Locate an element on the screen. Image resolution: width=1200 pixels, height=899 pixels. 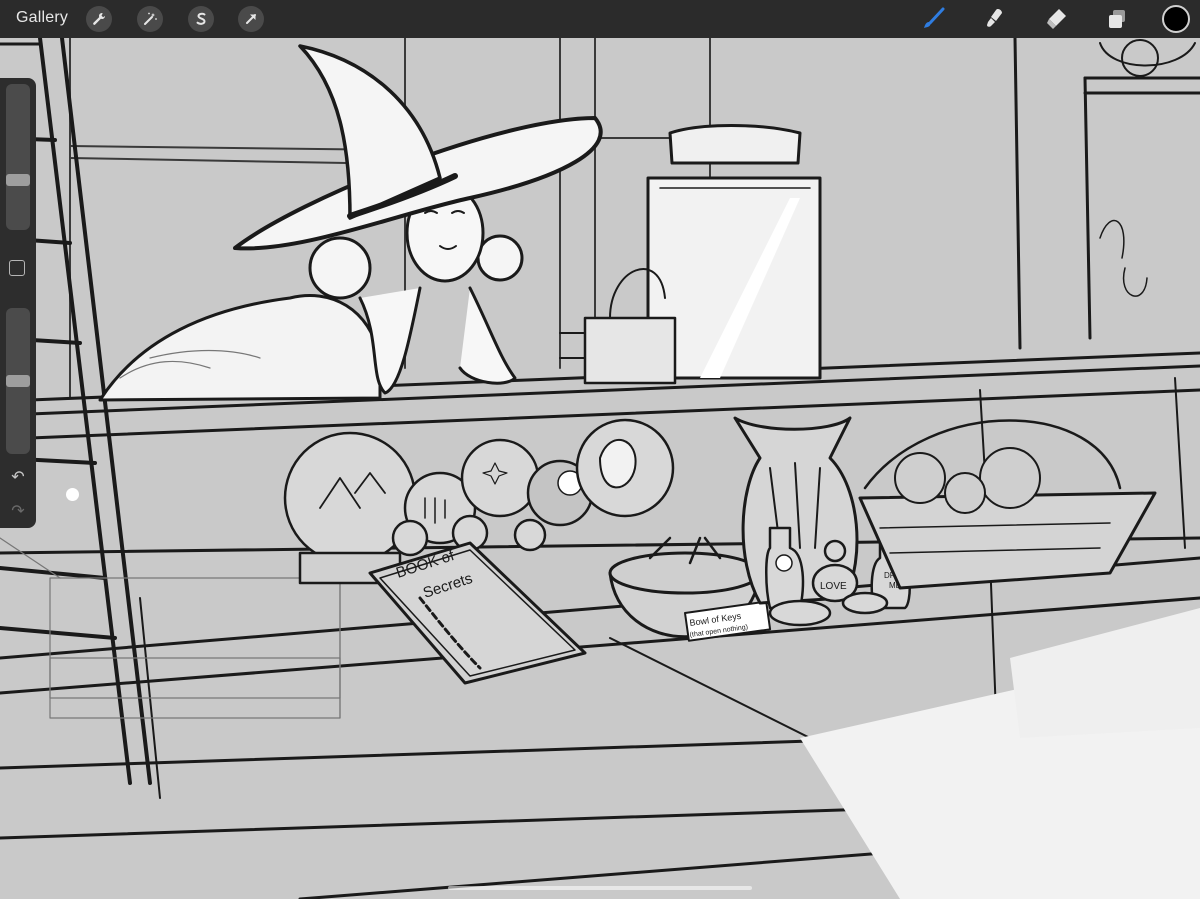
brush-sidebar: ↶ ↷ is located at coordinates (18, 303).